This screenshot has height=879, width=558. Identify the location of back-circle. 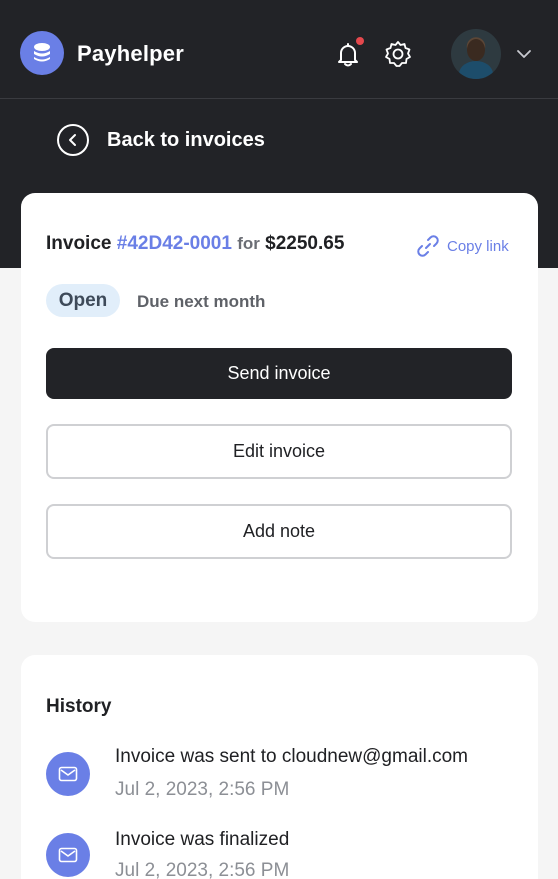
(73, 140).